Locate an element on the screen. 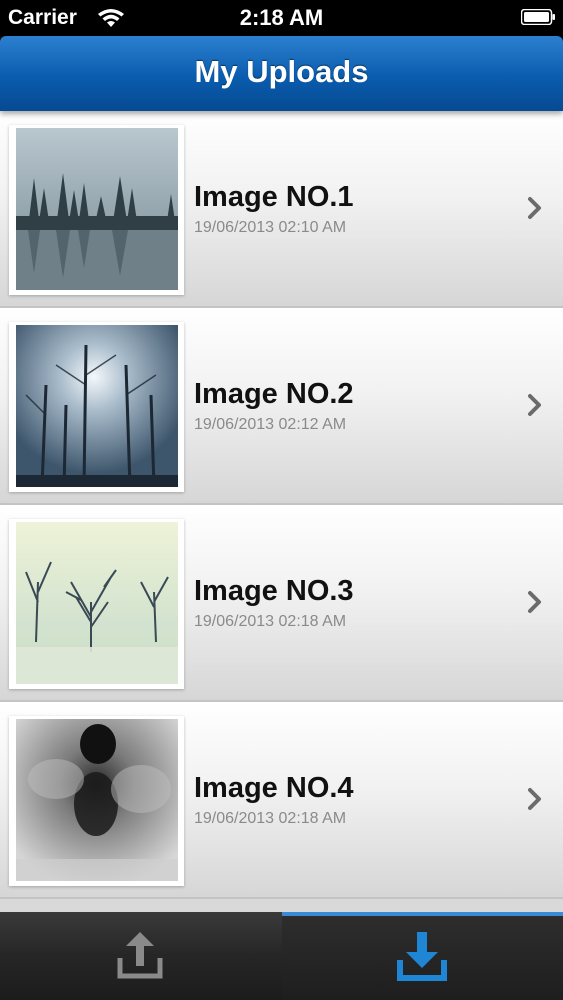 Image resolution: width=563 pixels, height=1000 pixels. foggy-bare-trees-image is located at coordinates (97, 603).